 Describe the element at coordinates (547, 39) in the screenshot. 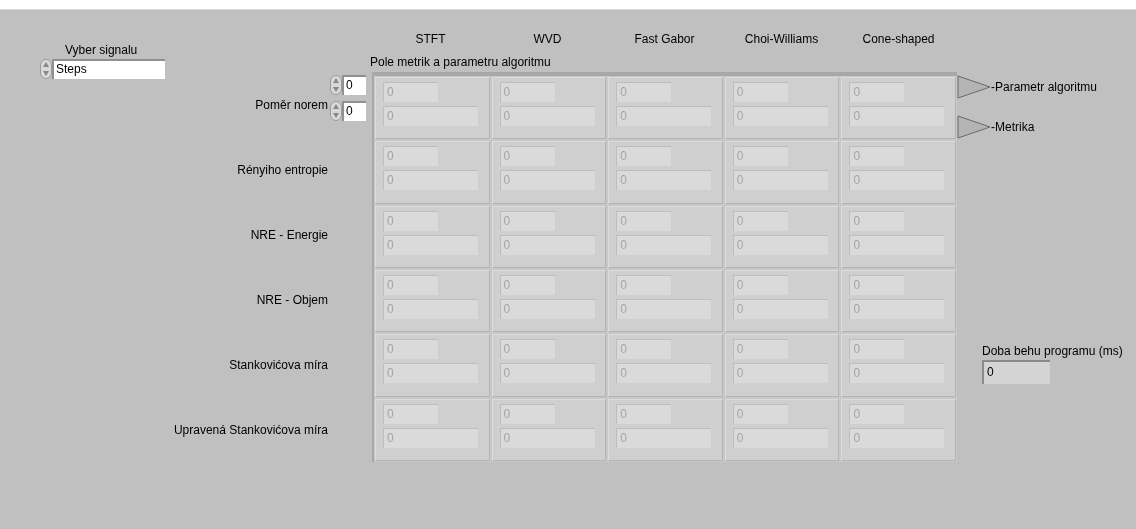

I see `column-header: WVD` at that location.